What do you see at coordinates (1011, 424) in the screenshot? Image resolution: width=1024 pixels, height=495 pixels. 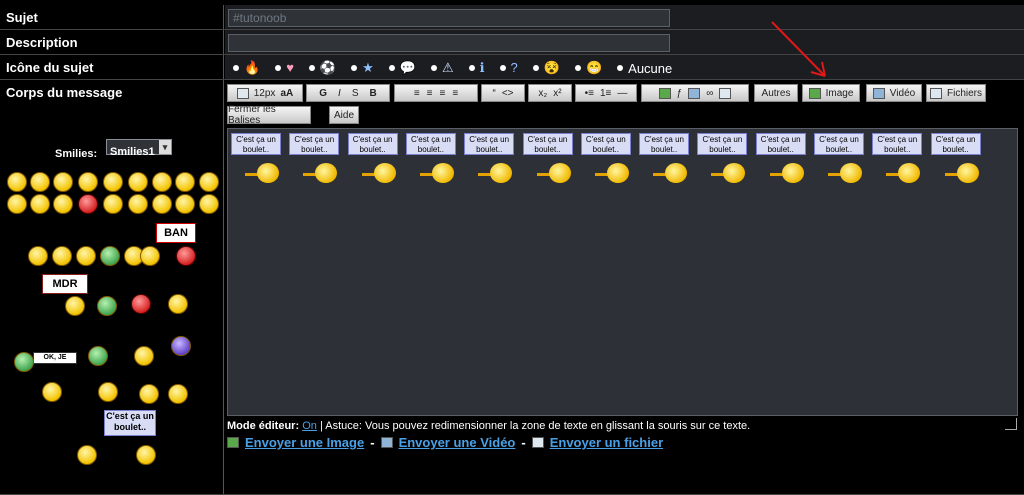 I see `resize-handle-icon` at bounding box center [1011, 424].